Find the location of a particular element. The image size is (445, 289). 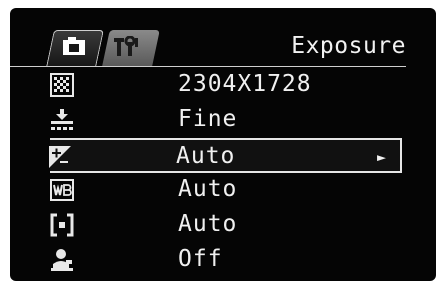

quality-icon is located at coordinates (62, 119).